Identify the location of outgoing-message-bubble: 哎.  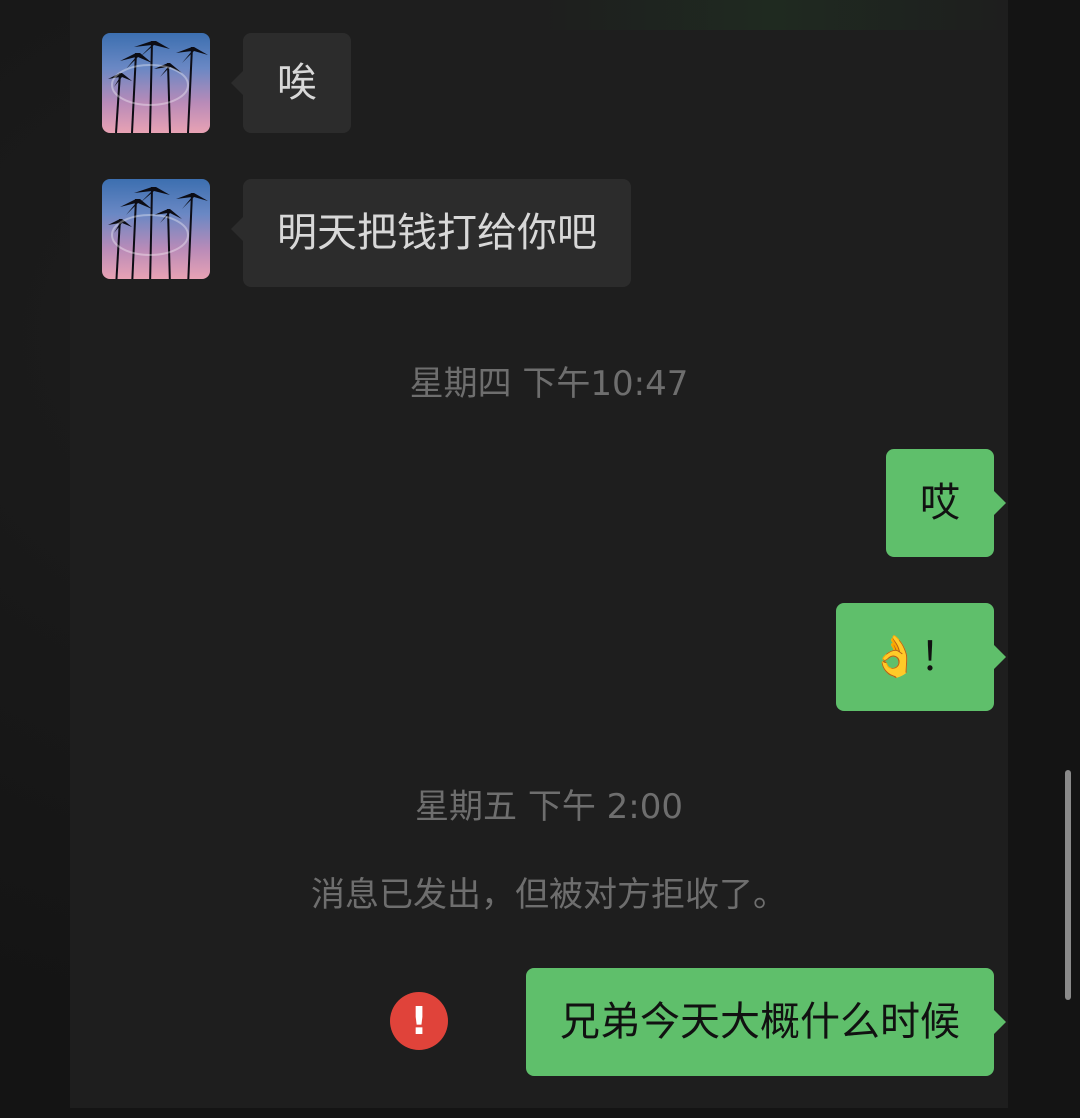
(946, 503).